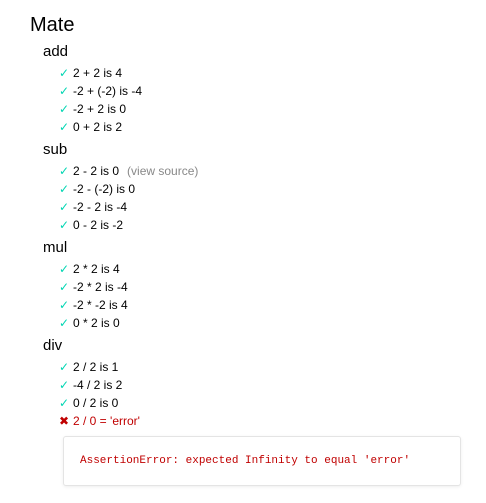 This screenshot has width=486, height=503. I want to click on group-title: mul, so click(55, 247).